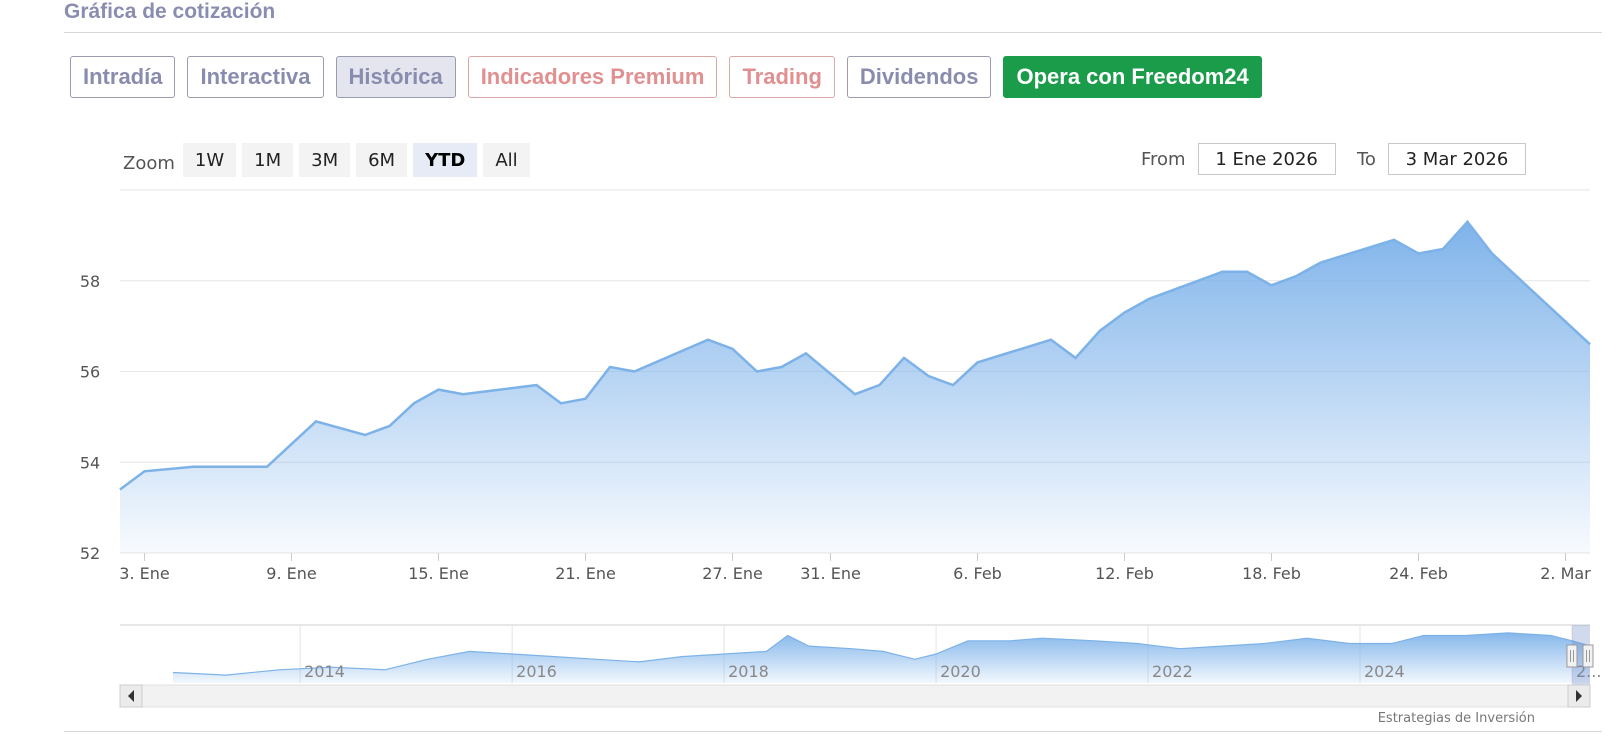 The image size is (1619, 747). What do you see at coordinates (1588, 656) in the screenshot?
I see `navigator-right-handle` at bounding box center [1588, 656].